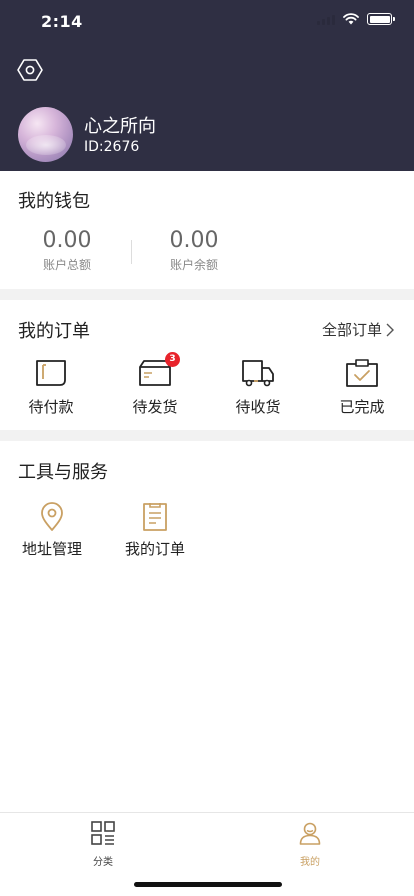 Image resolution: width=414 pixels, height=896 pixels. Describe the element at coordinates (193, 265) in the screenshot. I see `wallet-balance-label: 账户余额` at that location.